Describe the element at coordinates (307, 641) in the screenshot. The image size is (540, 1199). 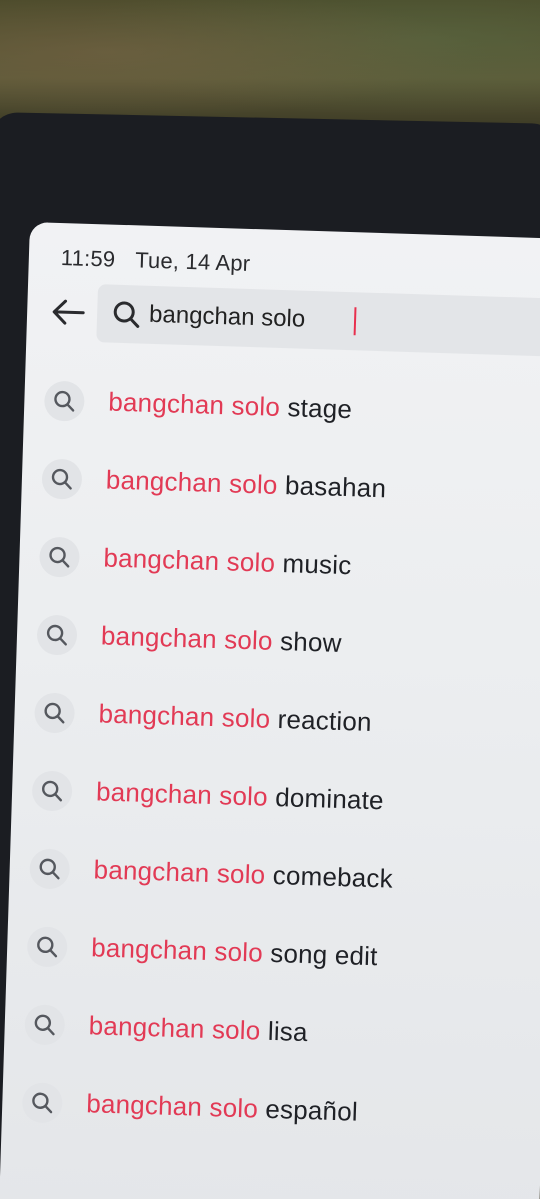
I see `suggestion-completion: show` at that location.